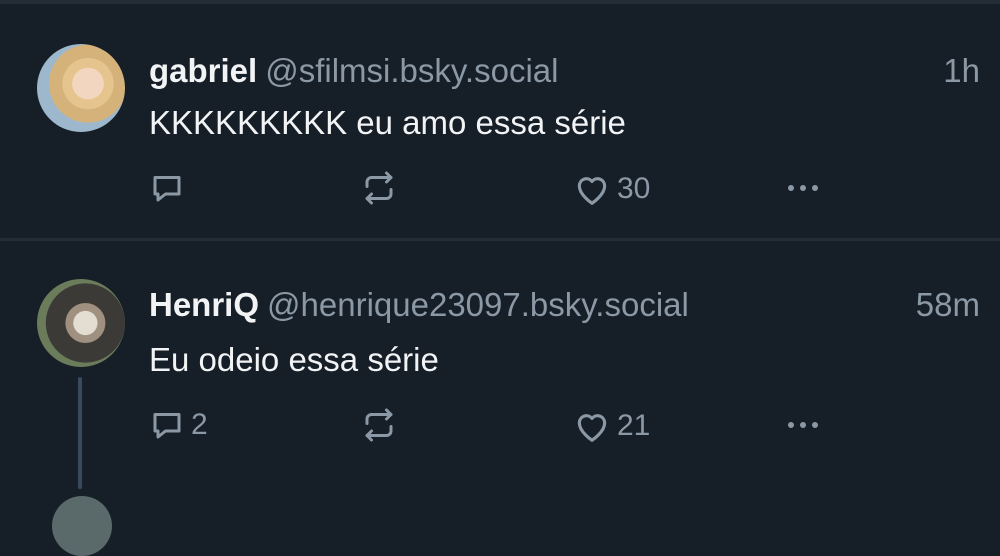  I want to click on author-handle: @henrique23097.bsky.social, so click(478, 304).